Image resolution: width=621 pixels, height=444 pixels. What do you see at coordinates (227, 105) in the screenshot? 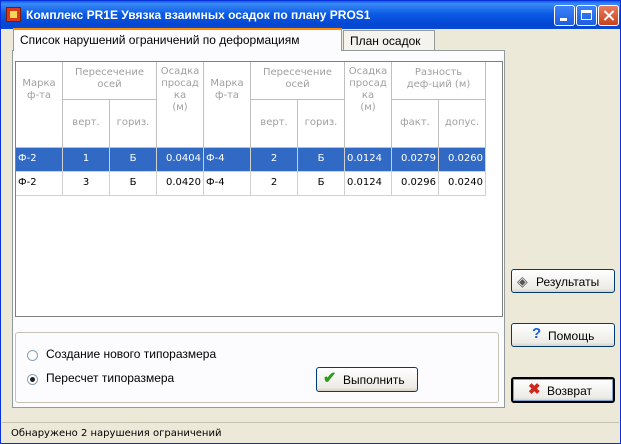
I see `header-mark-2: Марка ф-та` at bounding box center [227, 105].